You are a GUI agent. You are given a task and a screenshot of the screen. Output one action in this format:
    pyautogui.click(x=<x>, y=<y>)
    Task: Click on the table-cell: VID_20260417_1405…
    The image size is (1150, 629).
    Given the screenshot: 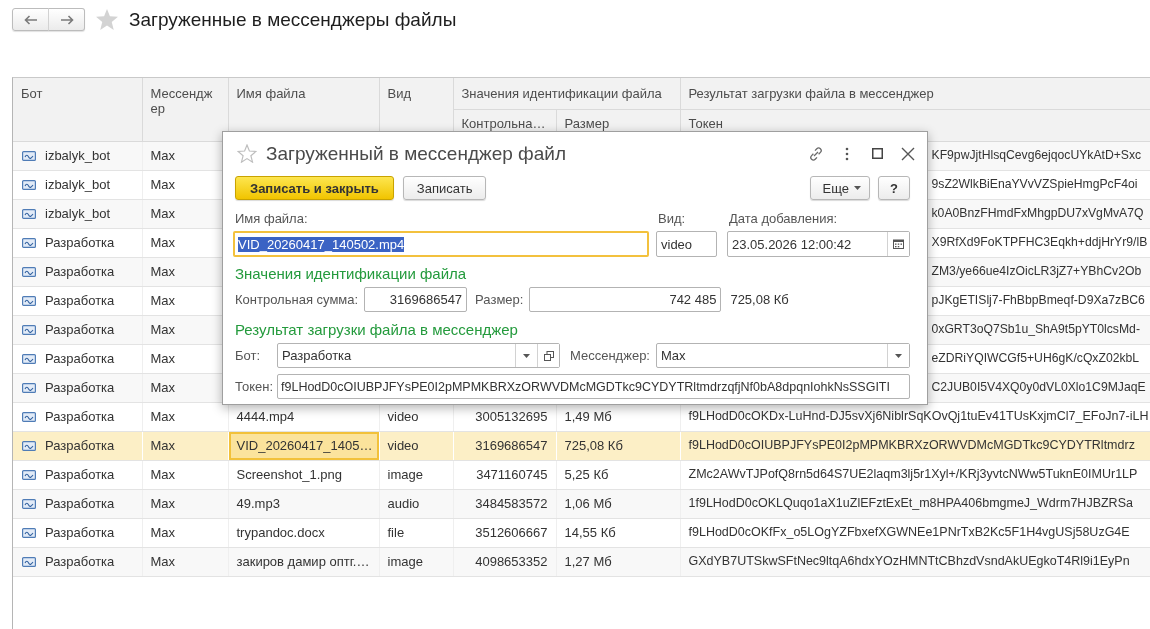 What is the action you would take?
    pyautogui.click(x=304, y=445)
    